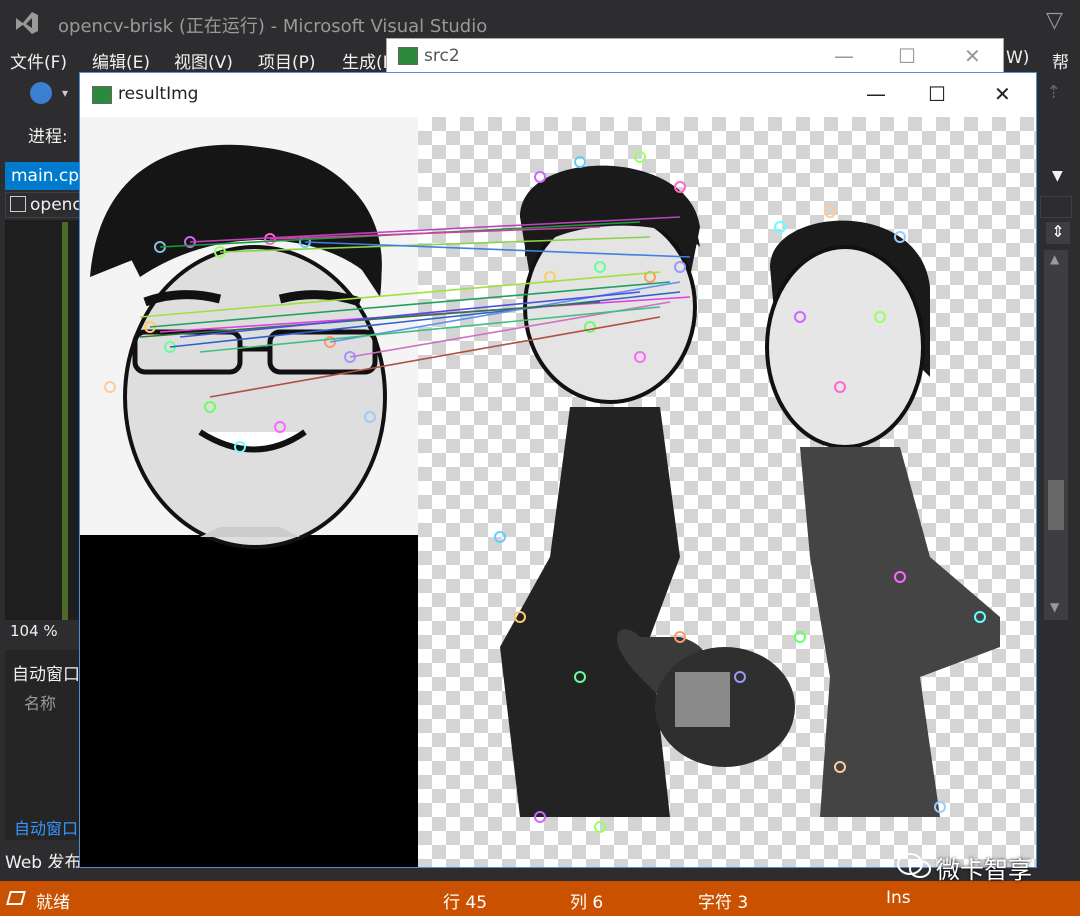 Image resolution: width=1080 pixels, height=916 pixels. What do you see at coordinates (876, 94) in the screenshot?
I see `minimize-icon: —` at bounding box center [876, 94].